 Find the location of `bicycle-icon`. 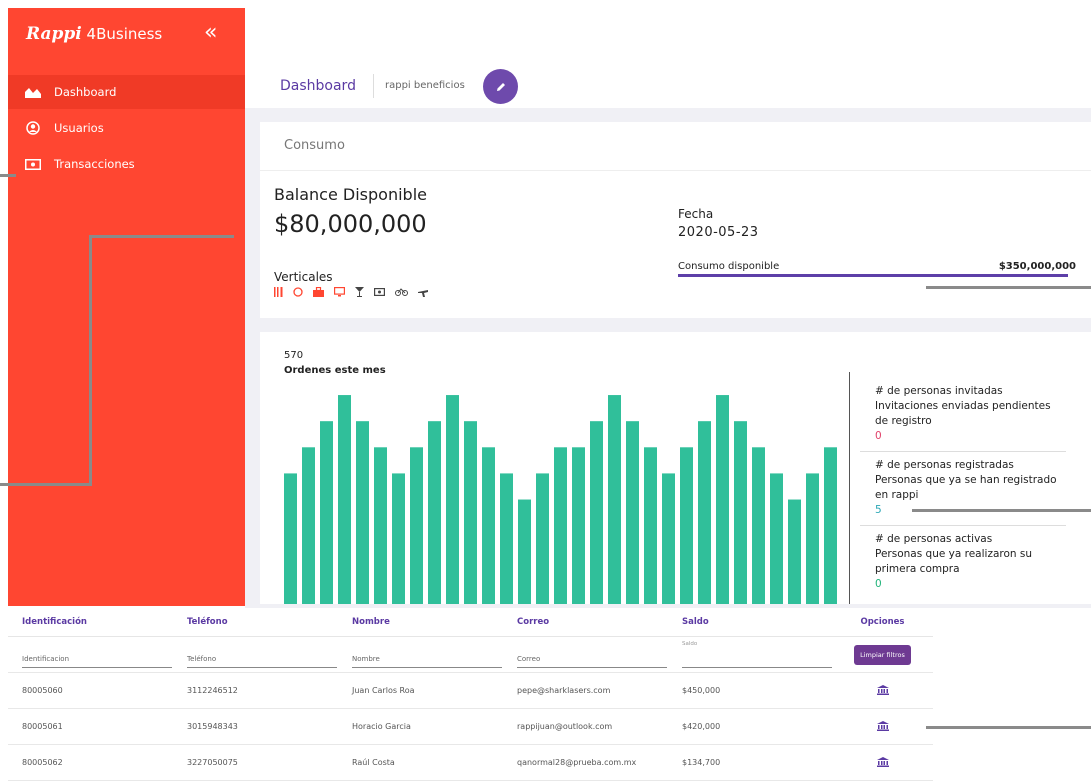

bicycle-icon is located at coordinates (401, 292).